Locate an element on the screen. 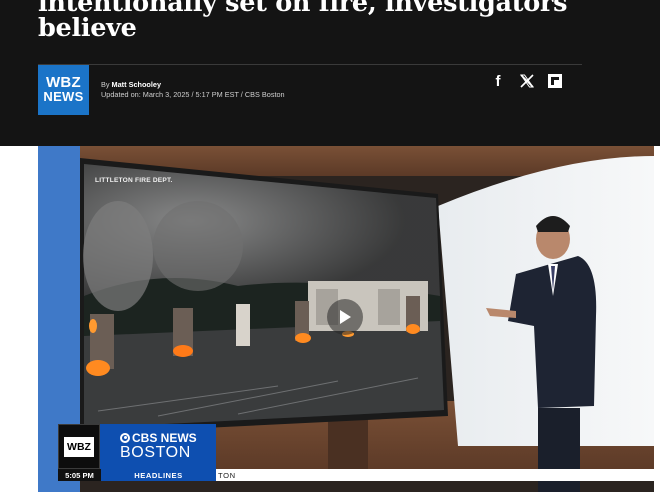 The image size is (660, 495). news-ticker: 5:05 PM HEADLINES TON is located at coordinates (356, 475).